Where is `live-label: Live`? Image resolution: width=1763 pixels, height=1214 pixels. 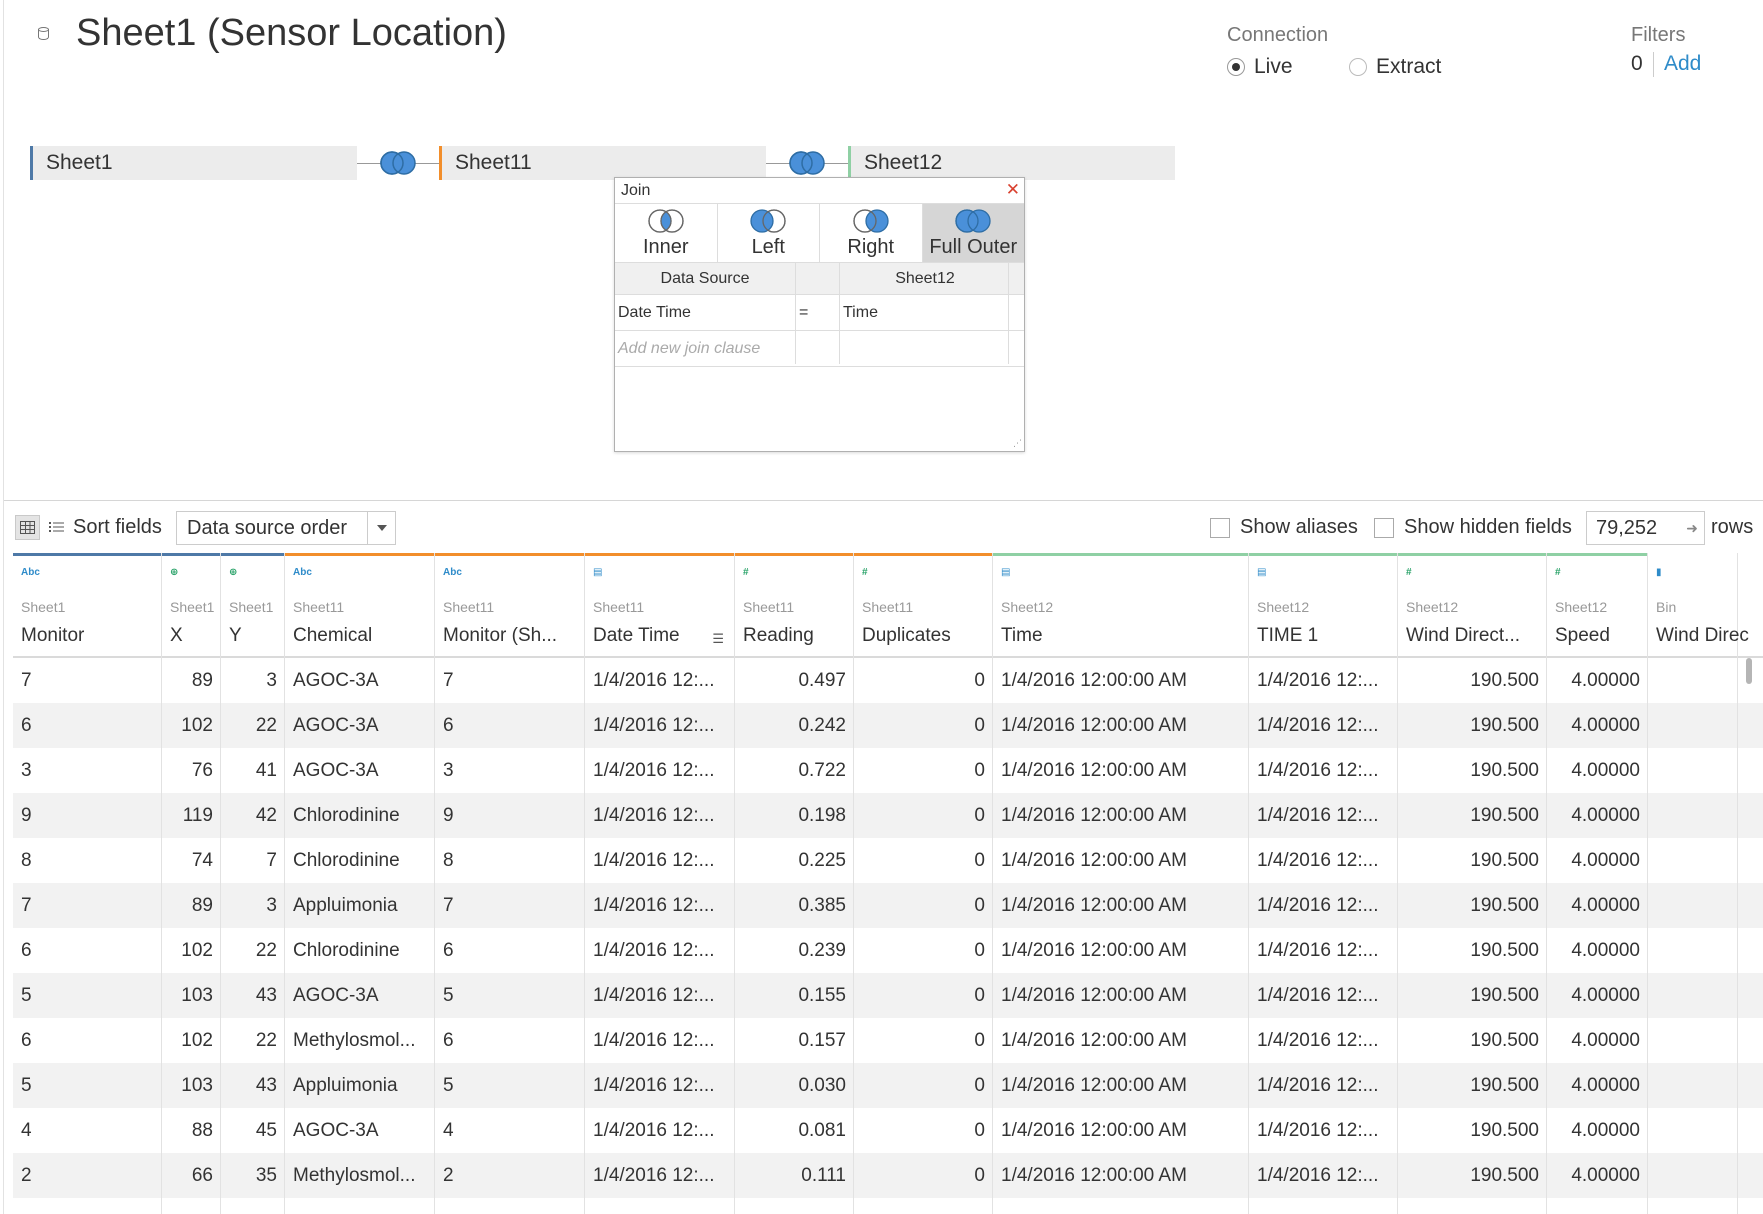 live-label: Live is located at coordinates (1273, 66).